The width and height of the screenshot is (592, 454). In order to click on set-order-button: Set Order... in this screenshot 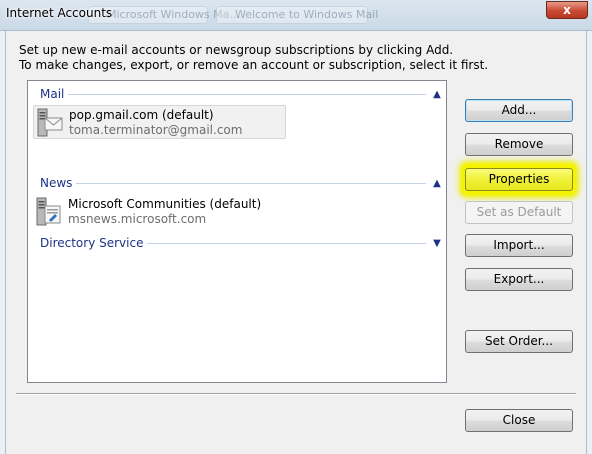, I will do `click(519, 341)`.